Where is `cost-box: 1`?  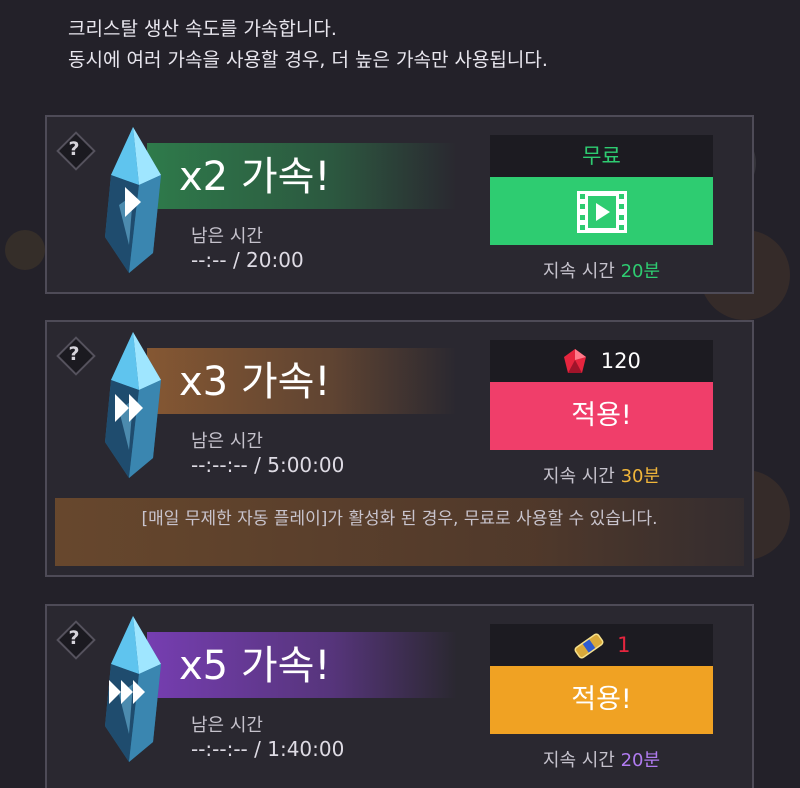
cost-box: 1 is located at coordinates (601, 645).